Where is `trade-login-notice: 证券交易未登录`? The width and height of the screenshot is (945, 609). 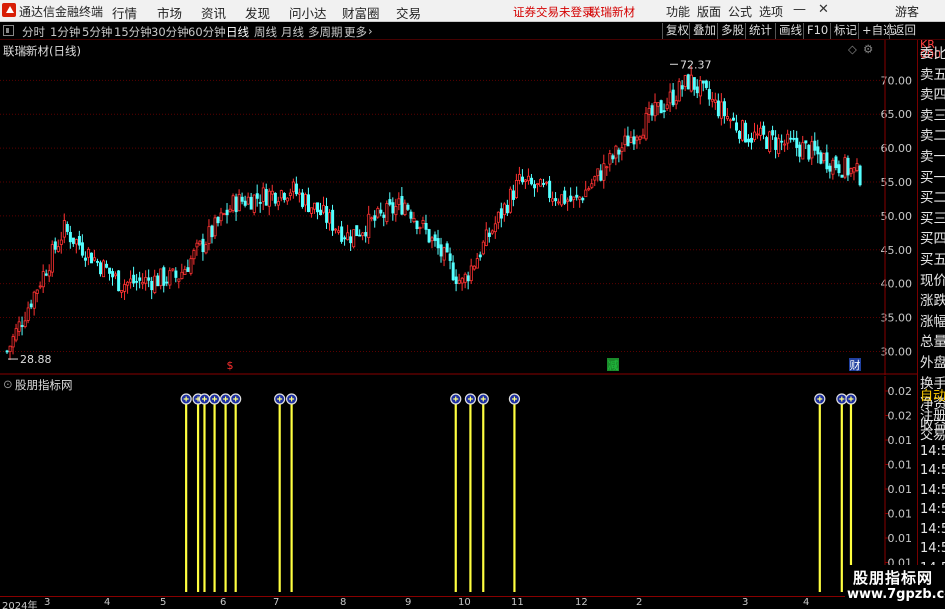 trade-login-notice: 证券交易未登录 is located at coordinates (553, 12).